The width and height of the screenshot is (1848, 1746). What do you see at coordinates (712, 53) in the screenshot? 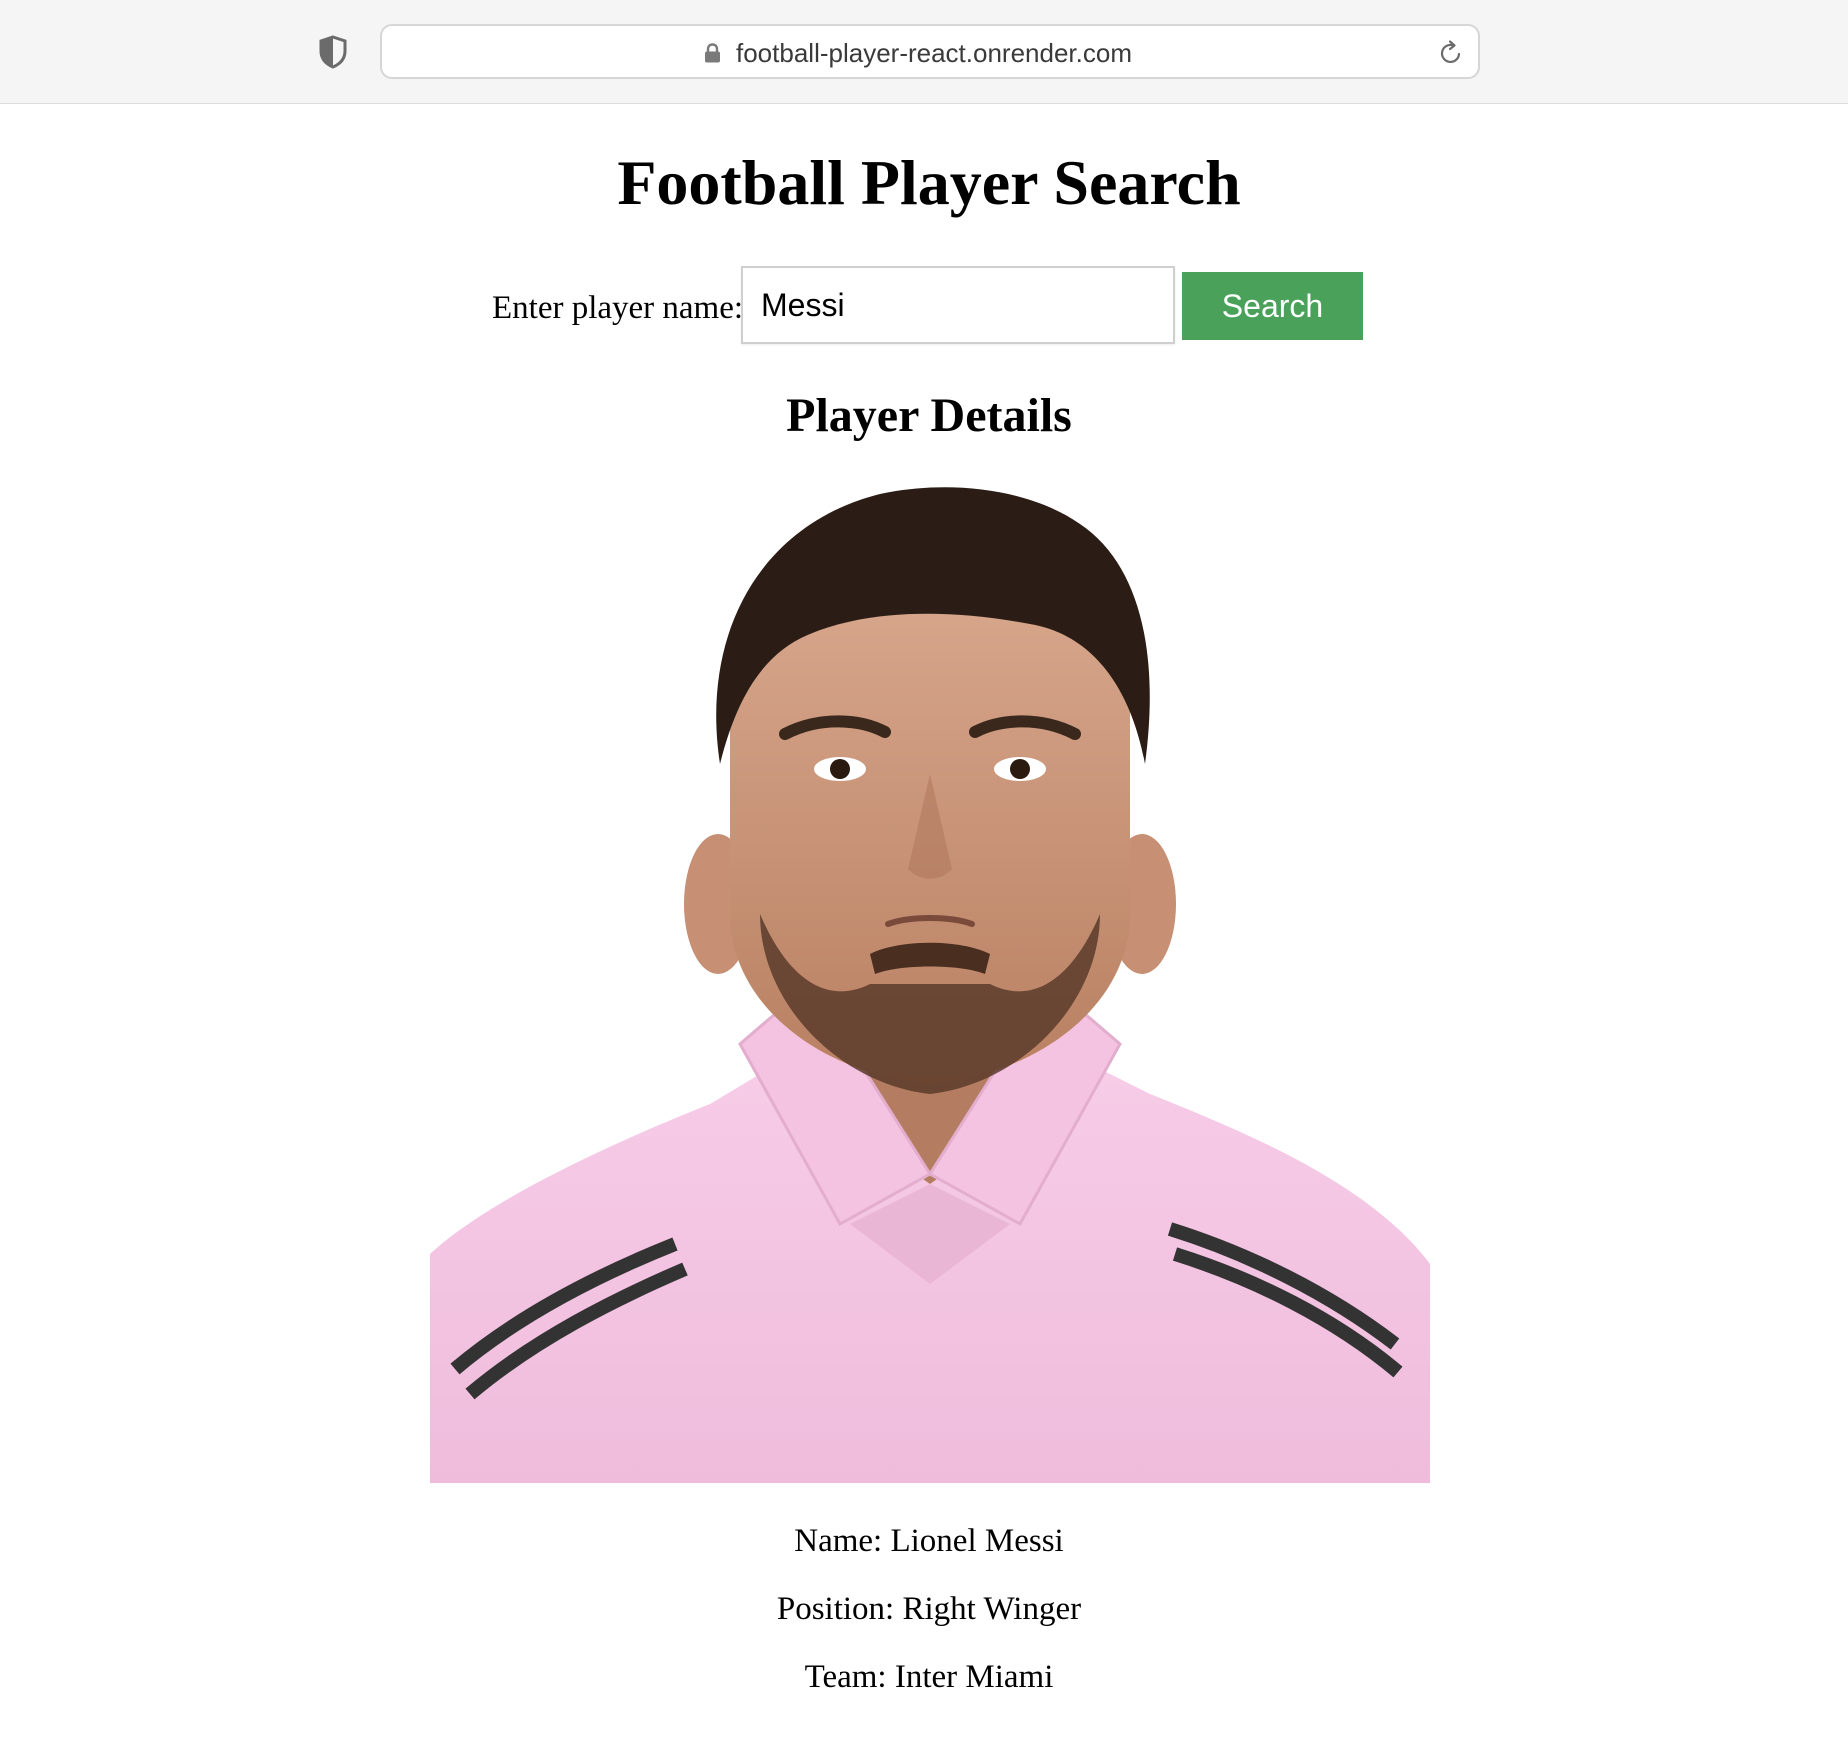
I see `lock-icon` at bounding box center [712, 53].